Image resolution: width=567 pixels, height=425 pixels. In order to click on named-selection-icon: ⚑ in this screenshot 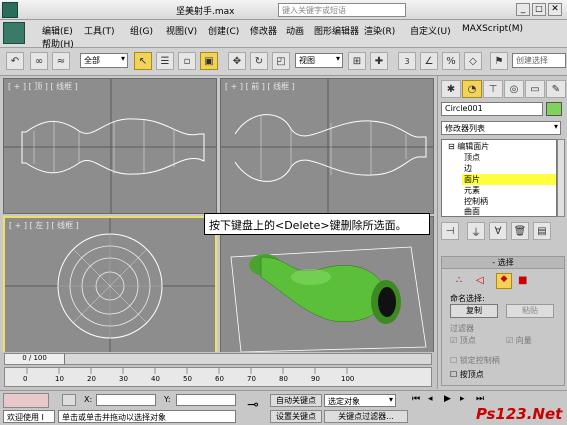, I will do `click(499, 61)`.